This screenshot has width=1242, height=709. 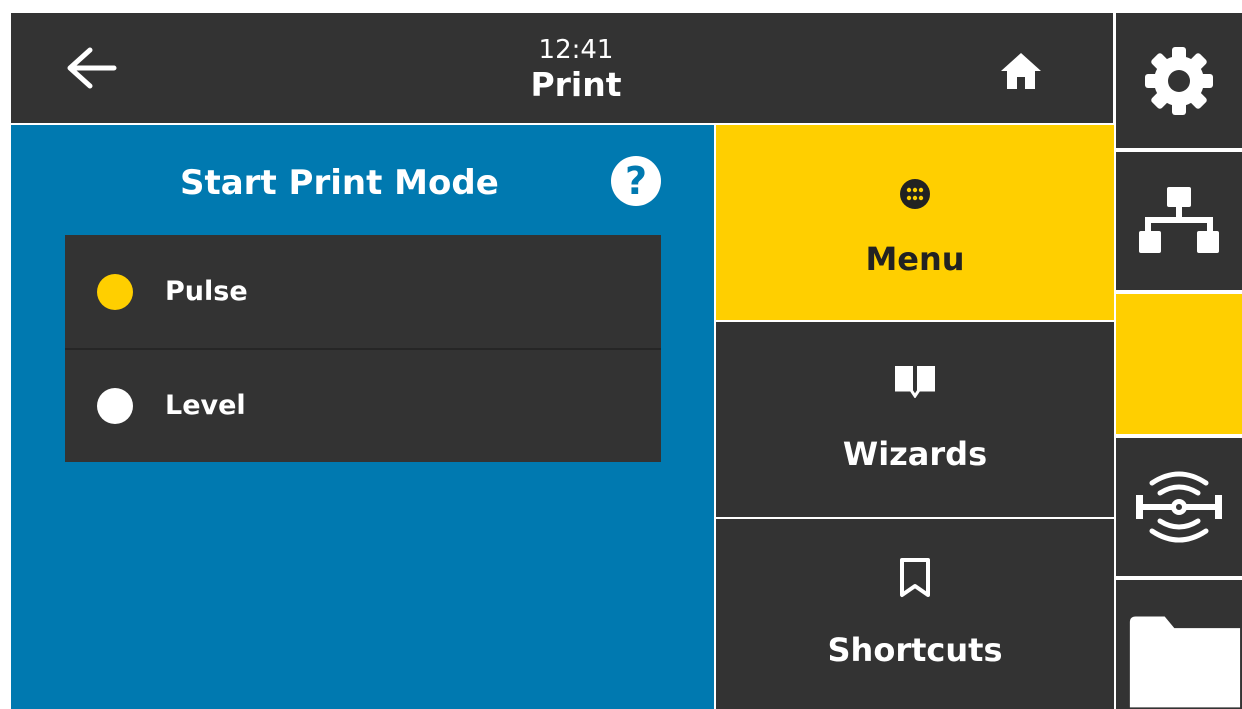 I want to click on menu-grid-icon, so click(x=915, y=194).